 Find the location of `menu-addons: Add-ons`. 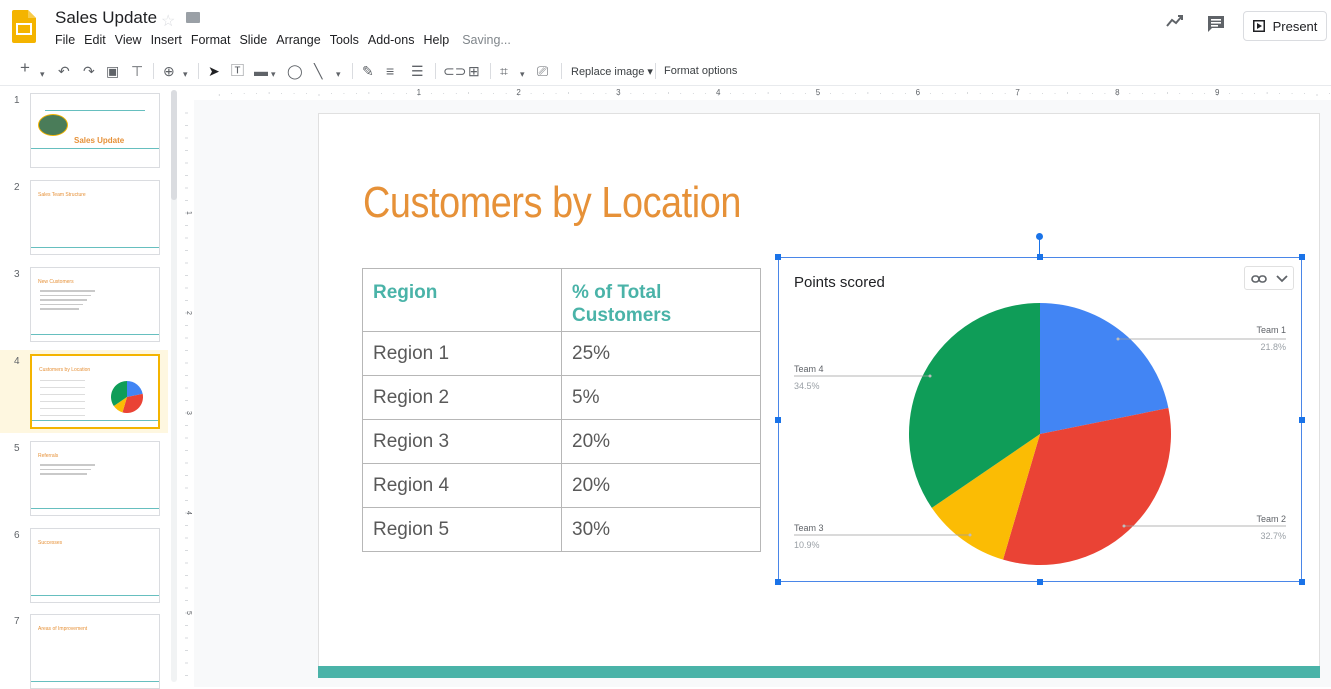

menu-addons: Add-ons is located at coordinates (391, 40).